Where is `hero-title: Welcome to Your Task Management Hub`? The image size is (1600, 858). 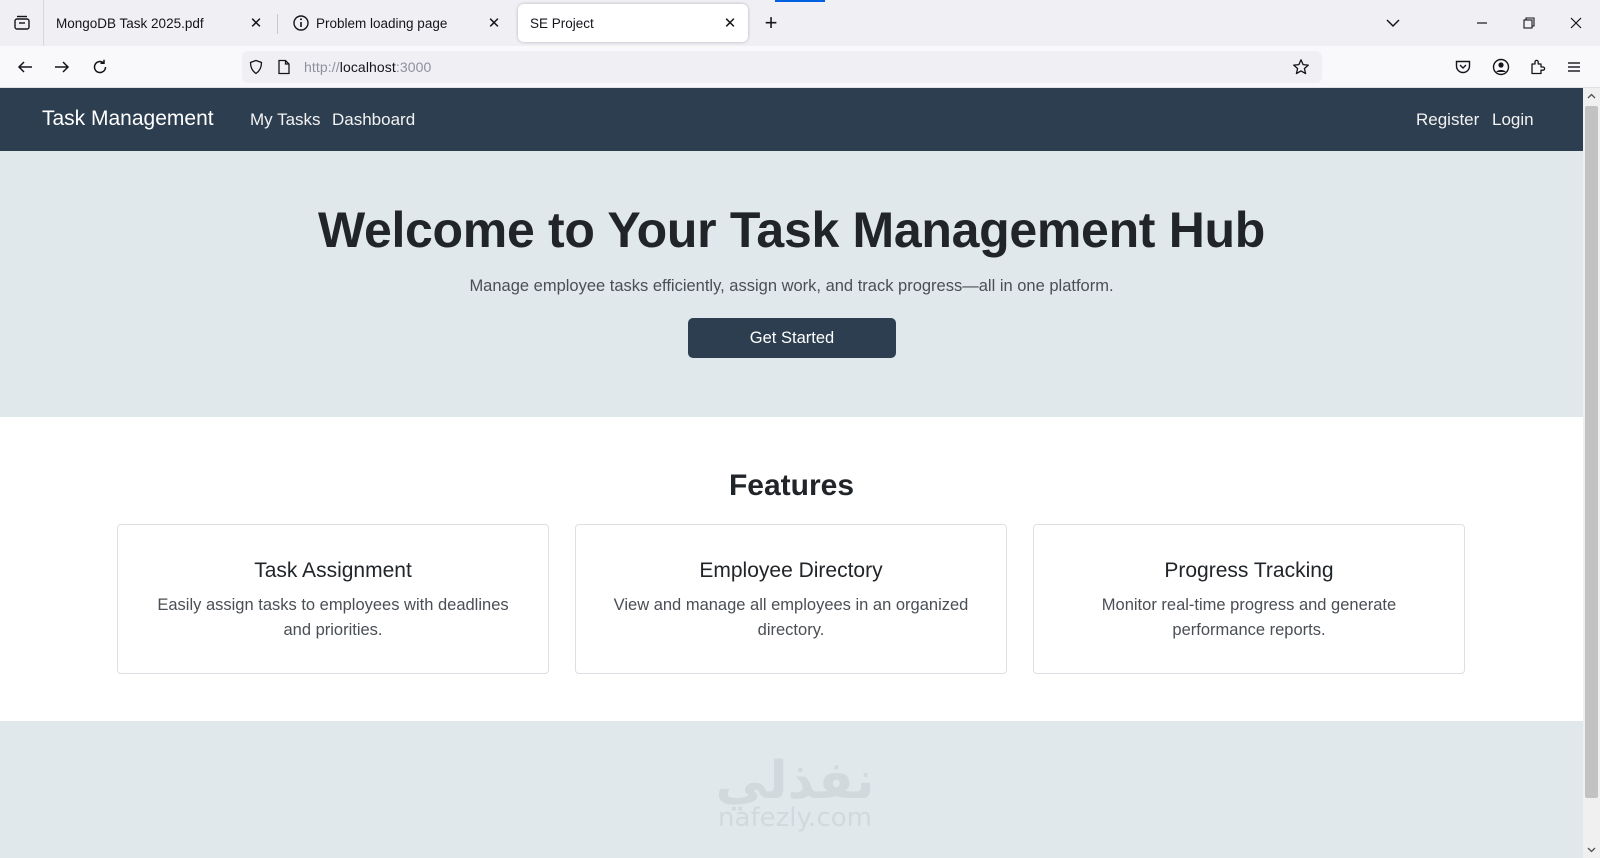 hero-title: Welcome to Your Task Management Hub is located at coordinates (791, 230).